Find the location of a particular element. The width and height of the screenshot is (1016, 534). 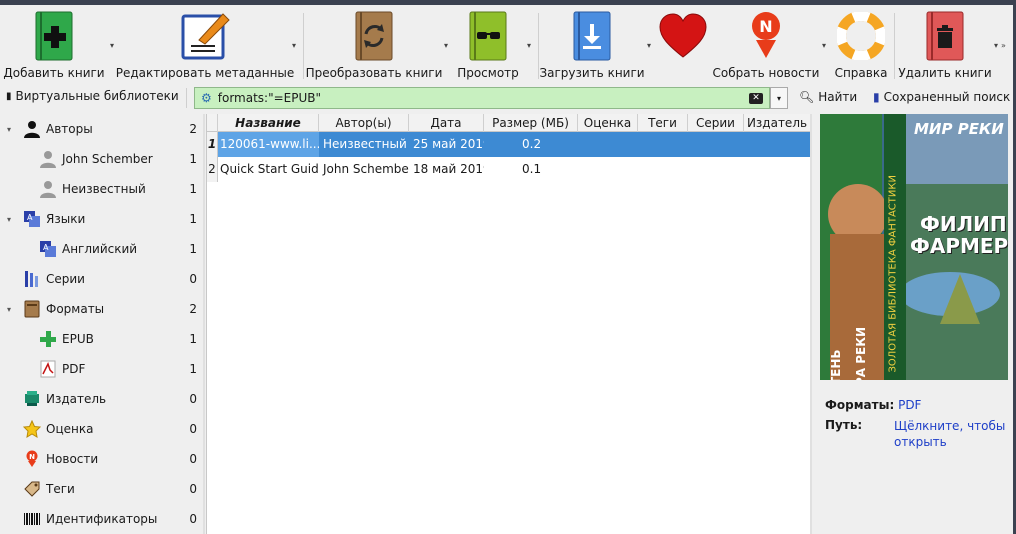

tree-item: A Английский 1 is located at coordinates (101, 249).